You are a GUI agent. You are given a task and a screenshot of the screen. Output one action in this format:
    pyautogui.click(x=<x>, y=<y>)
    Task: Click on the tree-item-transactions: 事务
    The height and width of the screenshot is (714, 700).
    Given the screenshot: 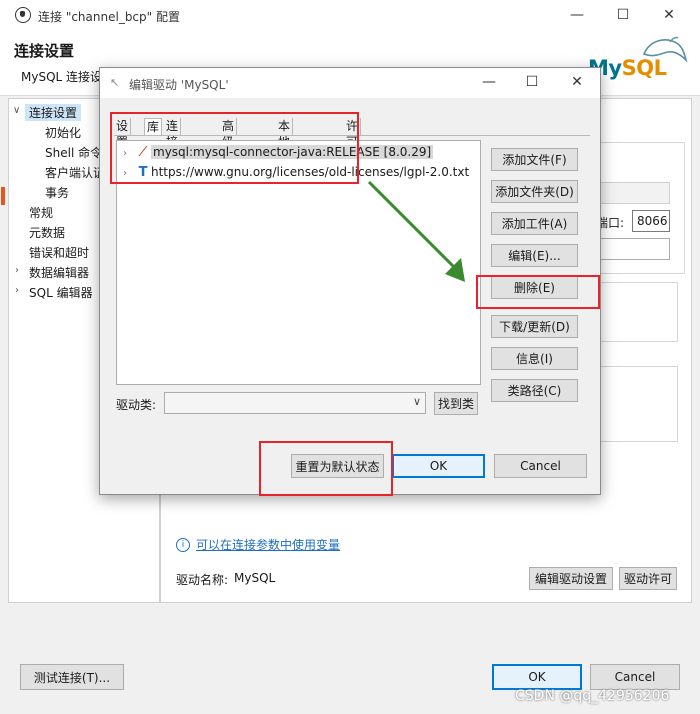 What is the action you would take?
    pyautogui.click(x=57, y=192)
    